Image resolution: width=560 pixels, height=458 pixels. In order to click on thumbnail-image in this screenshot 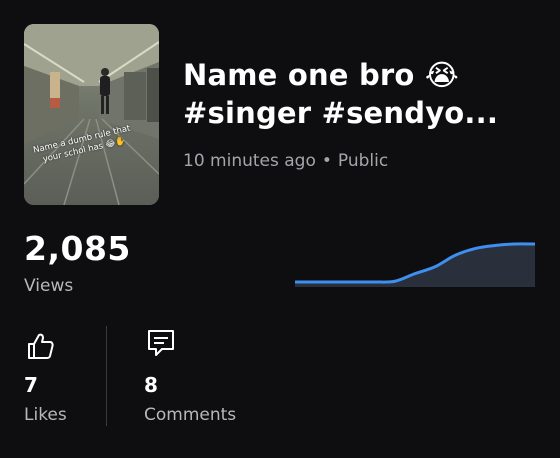, I will do `click(91, 114)`.